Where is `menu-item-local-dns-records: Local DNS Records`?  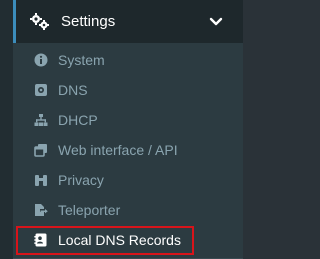 menu-item-local-dns-records: Local DNS Records is located at coordinates (128, 240).